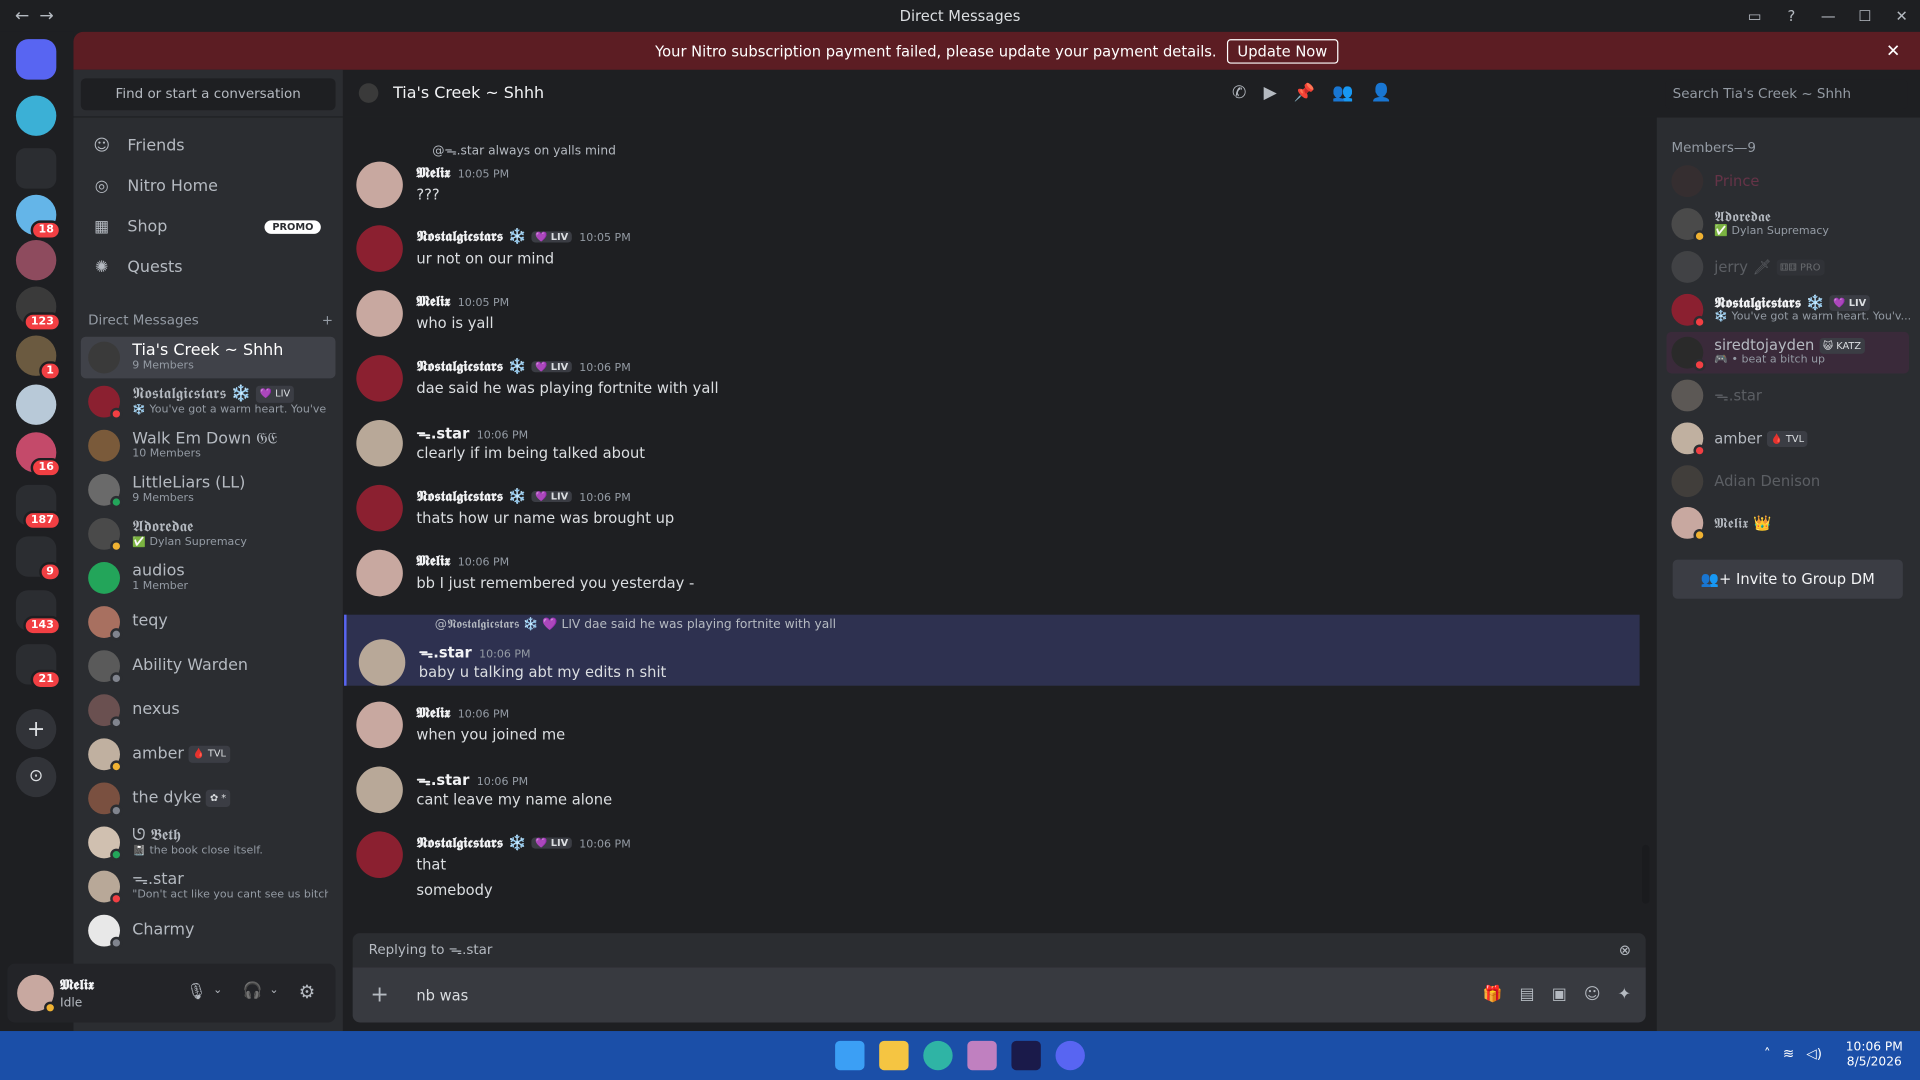 This screenshot has width=1920, height=1080. Describe the element at coordinates (1788, 396) in the screenshot. I see `member-item: ᯓ.star` at that location.